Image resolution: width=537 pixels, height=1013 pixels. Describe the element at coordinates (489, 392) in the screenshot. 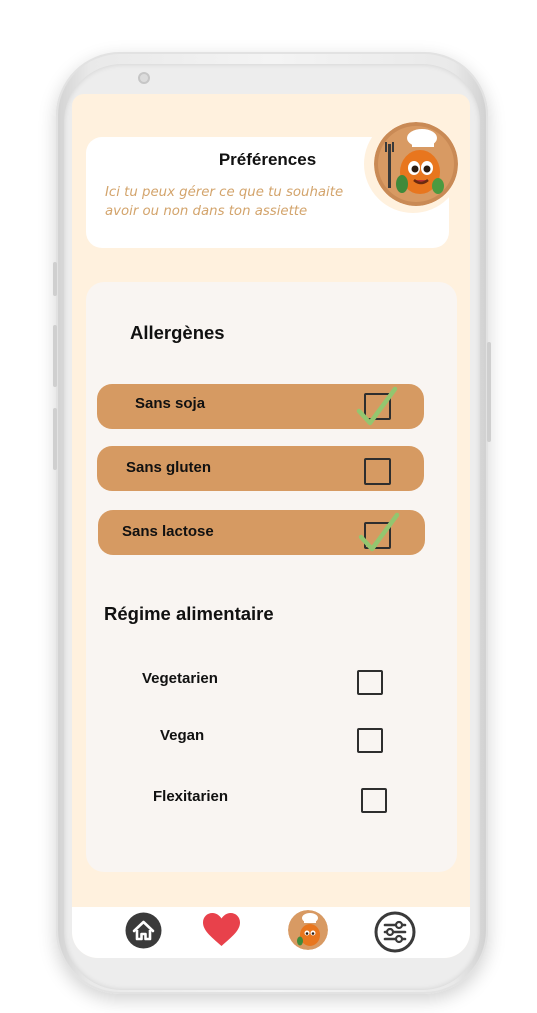

I see `side-button-right` at that location.